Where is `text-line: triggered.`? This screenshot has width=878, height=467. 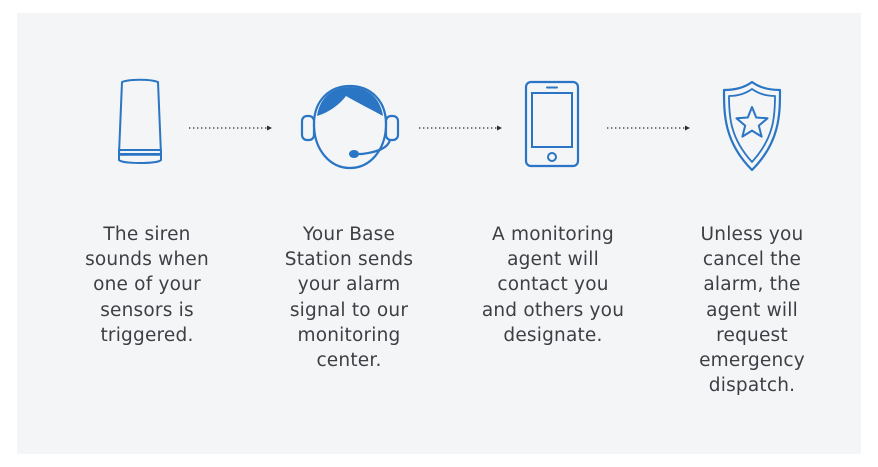
text-line: triggered. is located at coordinates (147, 335).